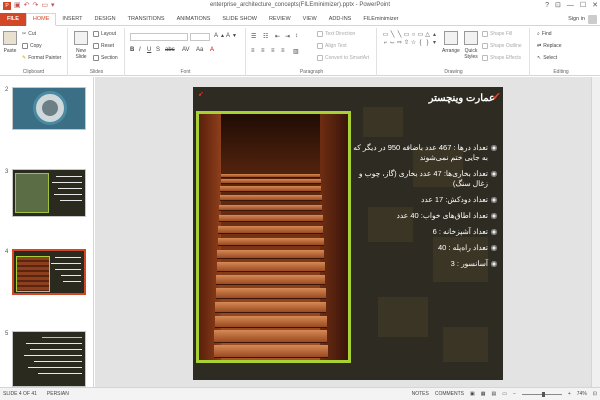 The height and width of the screenshot is (400, 600). Describe the element at coordinates (296, 51) in the screenshot. I see `columns-icon: ▥` at that location.